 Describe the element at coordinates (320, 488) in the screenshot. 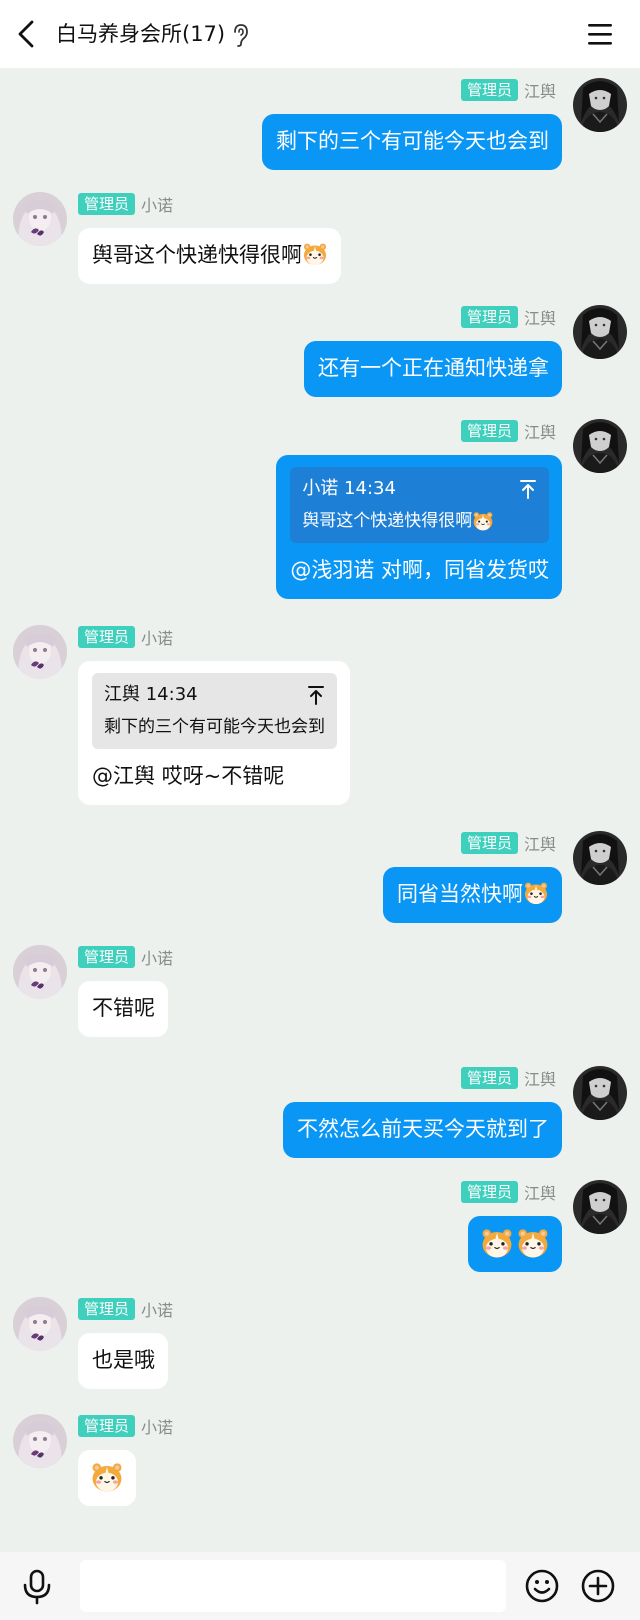

I see `quote-author: 小诺` at that location.